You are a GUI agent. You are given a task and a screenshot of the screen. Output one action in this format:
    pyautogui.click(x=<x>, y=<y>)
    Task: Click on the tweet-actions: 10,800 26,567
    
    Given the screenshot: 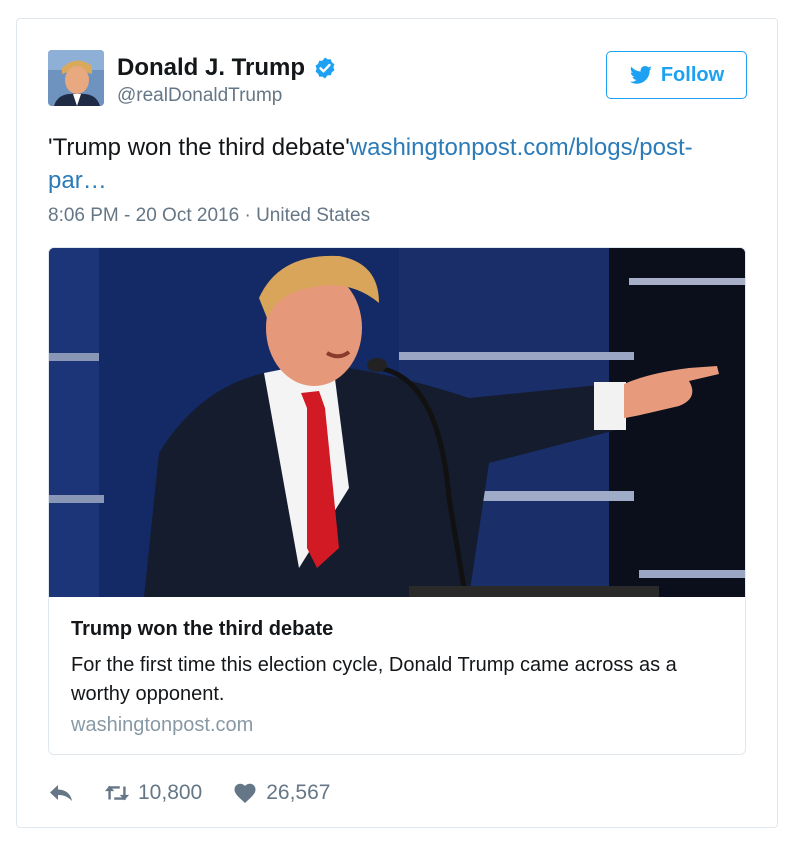 What is the action you would take?
    pyautogui.click(x=189, y=793)
    